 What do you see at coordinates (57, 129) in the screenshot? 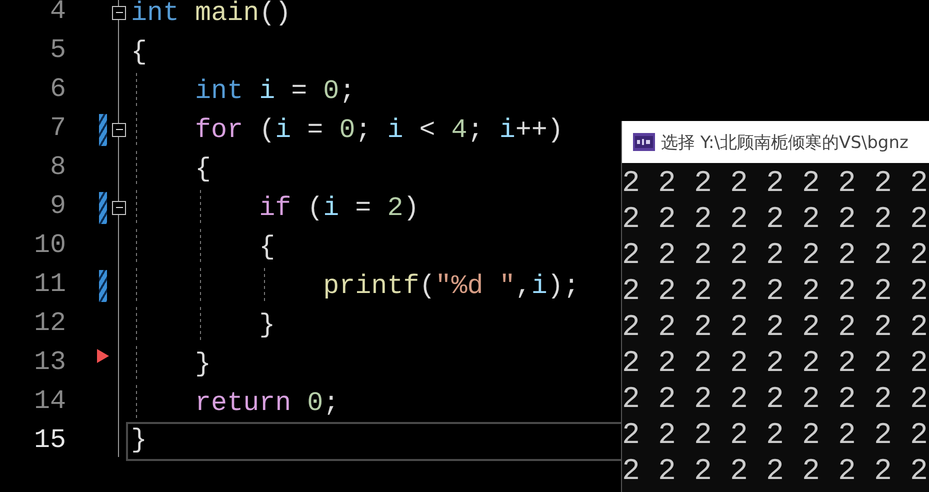
I see `line-number: 7` at bounding box center [57, 129].